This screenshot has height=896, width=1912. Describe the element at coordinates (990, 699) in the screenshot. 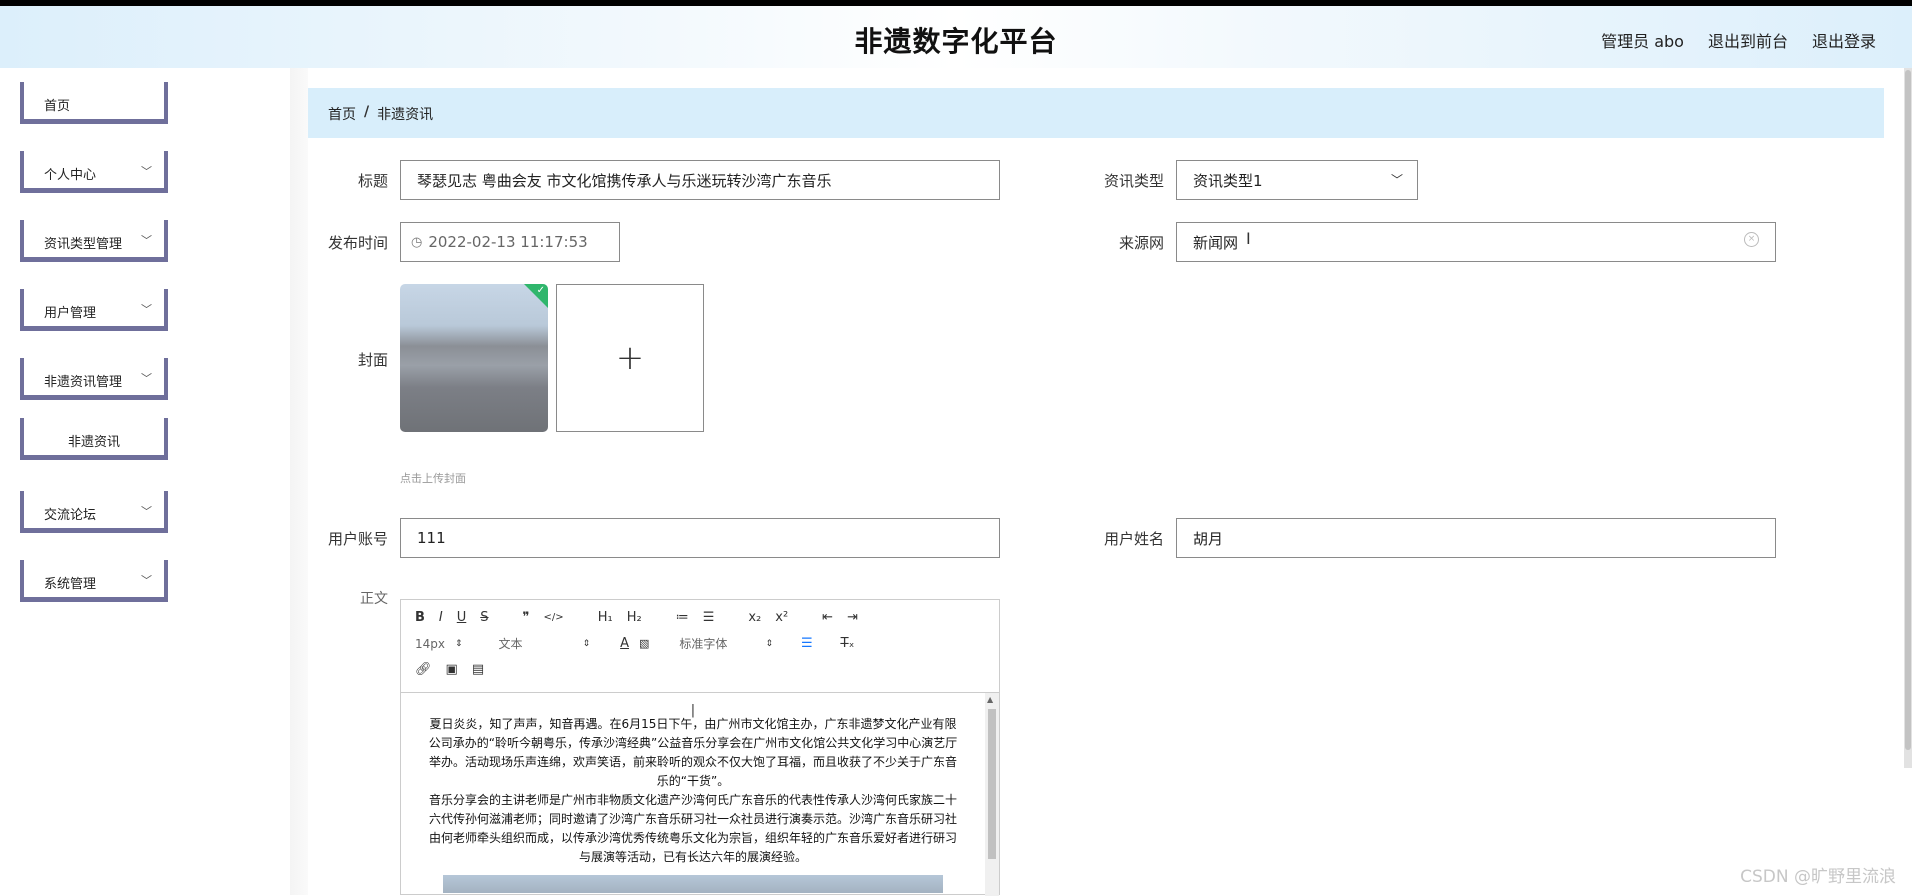

I see `scroll-up-icon: ▲` at that location.